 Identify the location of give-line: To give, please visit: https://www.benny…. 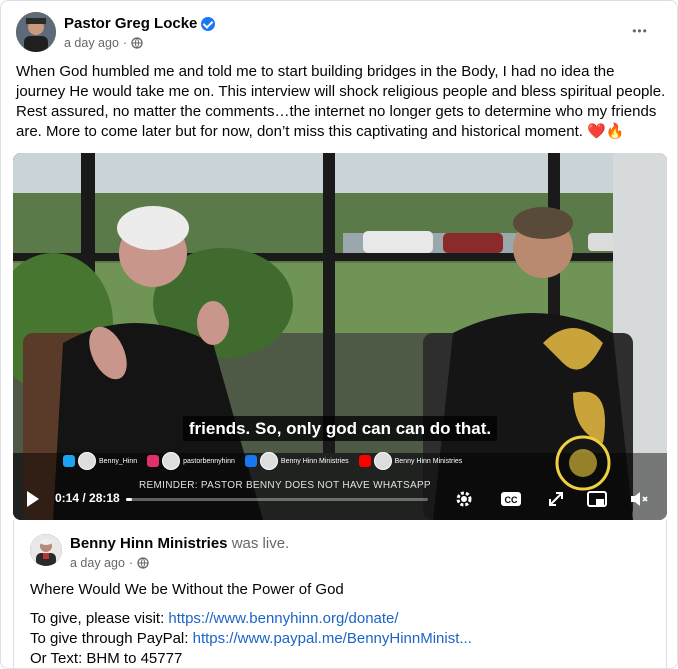
(251, 619).